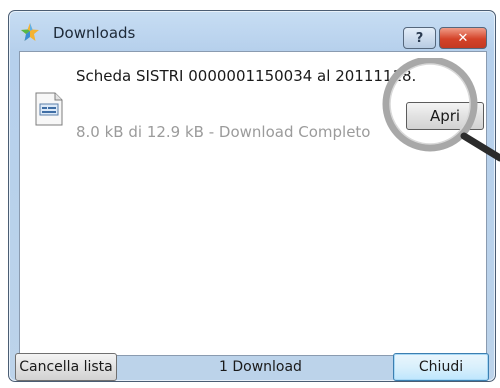 The width and height of the screenshot is (500, 388). Describe the element at coordinates (49, 109) in the screenshot. I see `document-icon` at that location.